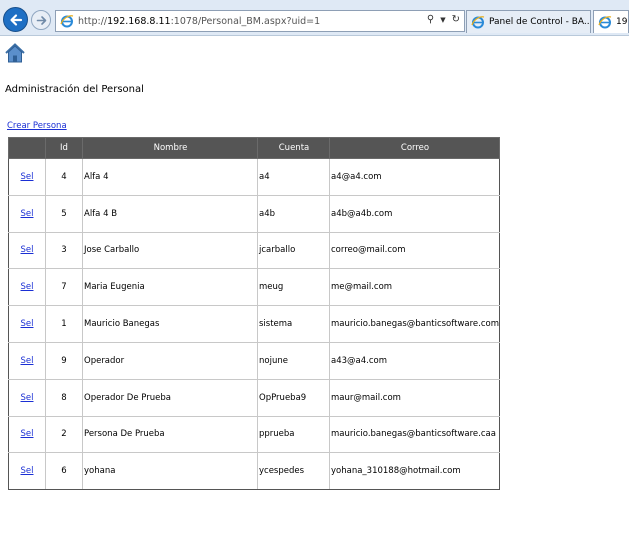 This screenshot has height=539, width=629. I want to click on tab-personal: 192, so click(611, 21).